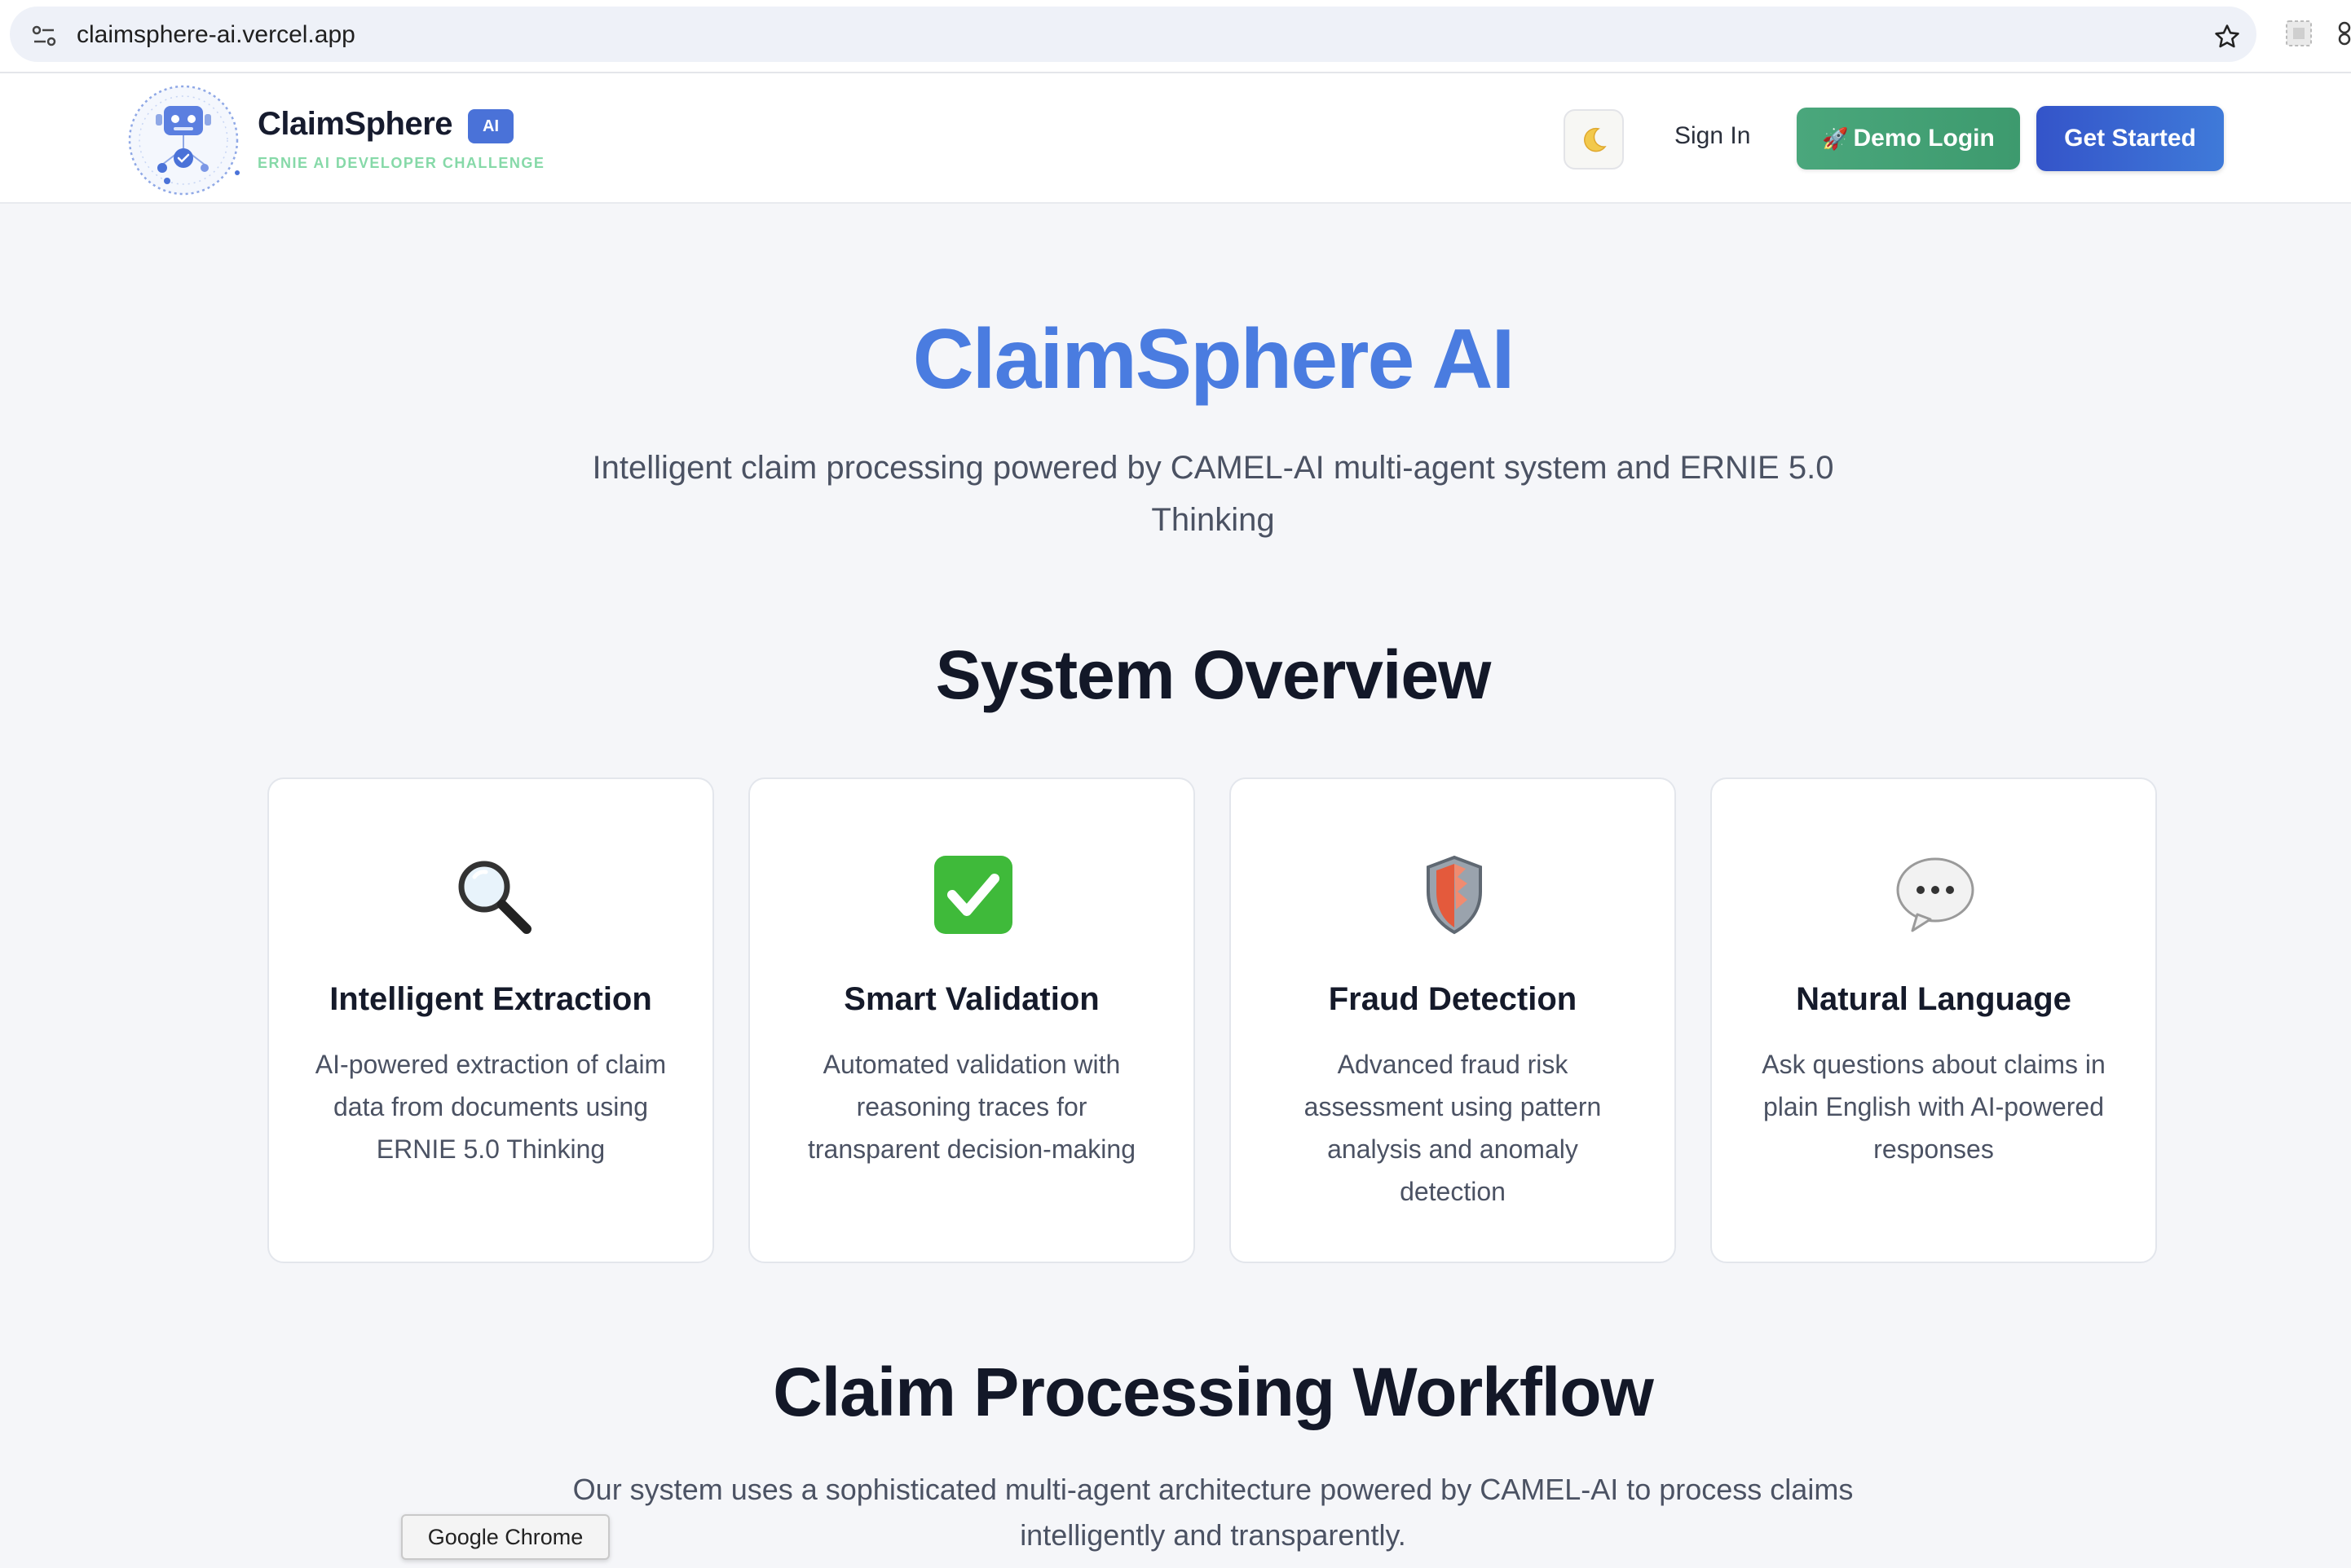 The width and height of the screenshot is (2351, 1568). I want to click on demo-login-button: 🚀 Demo Login, so click(1908, 139).